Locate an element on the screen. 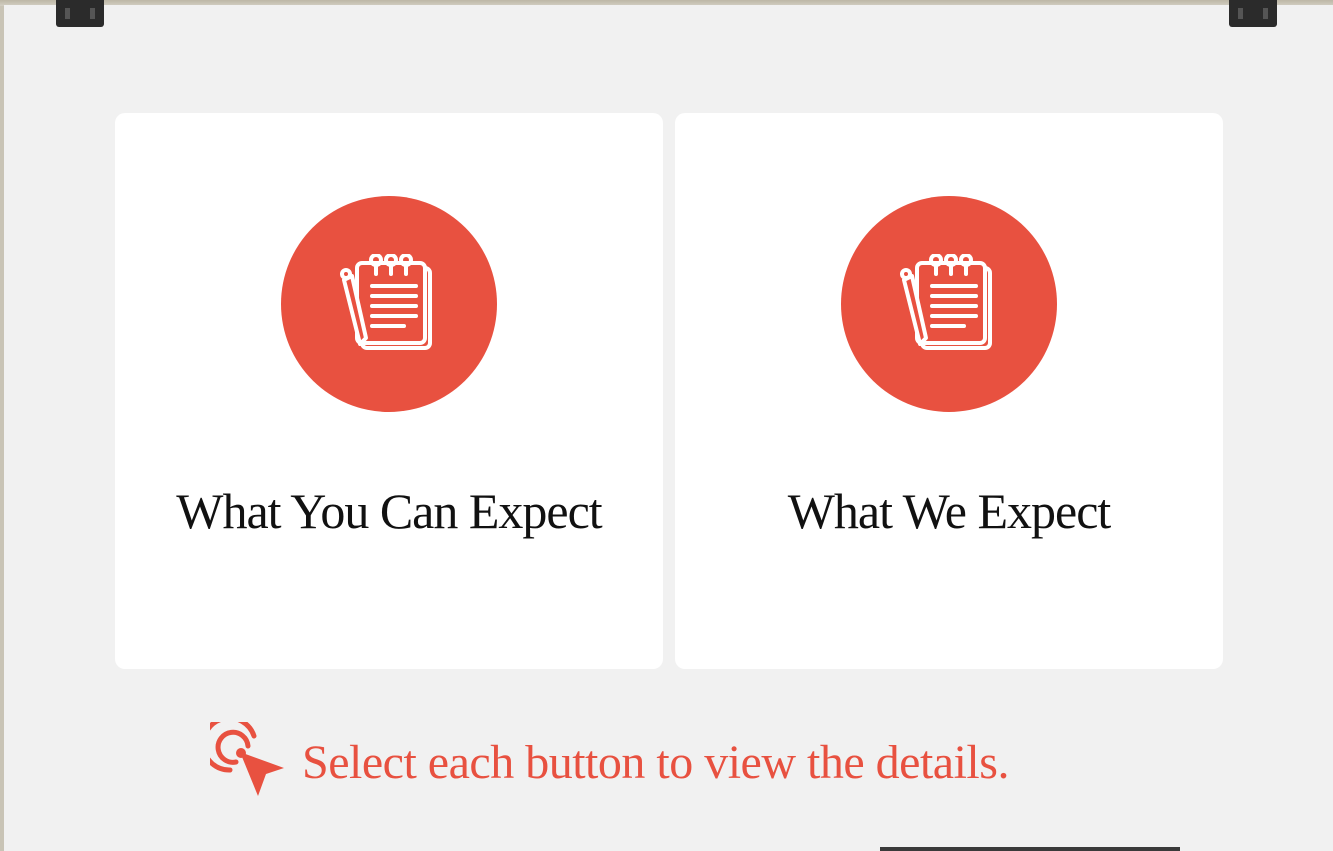  cursor-click-icon is located at coordinates (247, 759).